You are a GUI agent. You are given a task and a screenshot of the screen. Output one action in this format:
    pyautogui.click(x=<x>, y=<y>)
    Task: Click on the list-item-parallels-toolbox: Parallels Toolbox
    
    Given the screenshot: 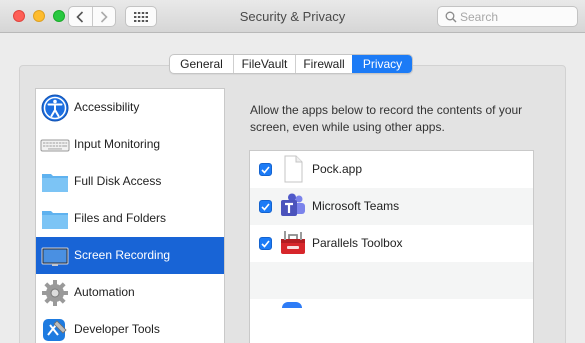 What is the action you would take?
    pyautogui.click(x=391, y=243)
    